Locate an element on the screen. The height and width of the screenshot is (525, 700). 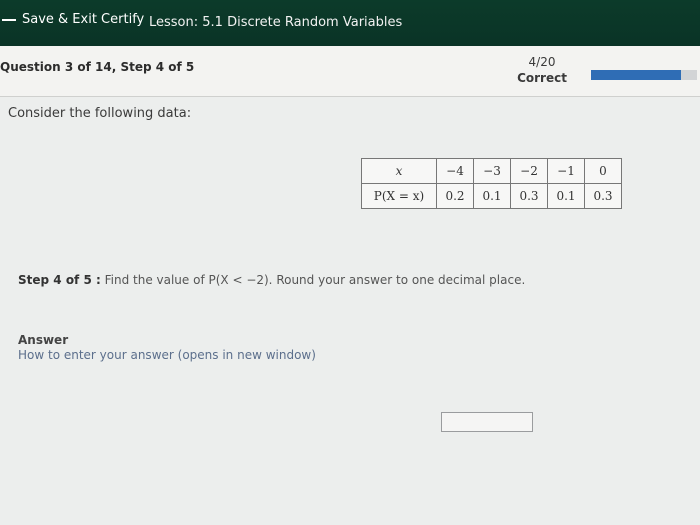
answer-label: Answer is located at coordinates (43, 340).